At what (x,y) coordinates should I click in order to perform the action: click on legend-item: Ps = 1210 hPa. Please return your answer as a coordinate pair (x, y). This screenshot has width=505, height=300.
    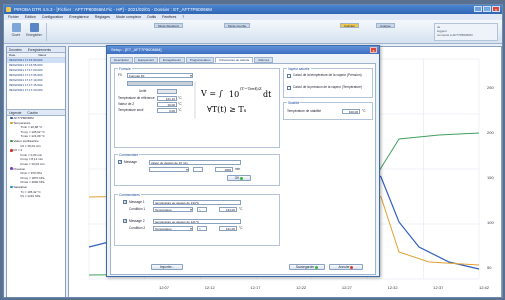
    Looking at the image, I should click on (36, 196).